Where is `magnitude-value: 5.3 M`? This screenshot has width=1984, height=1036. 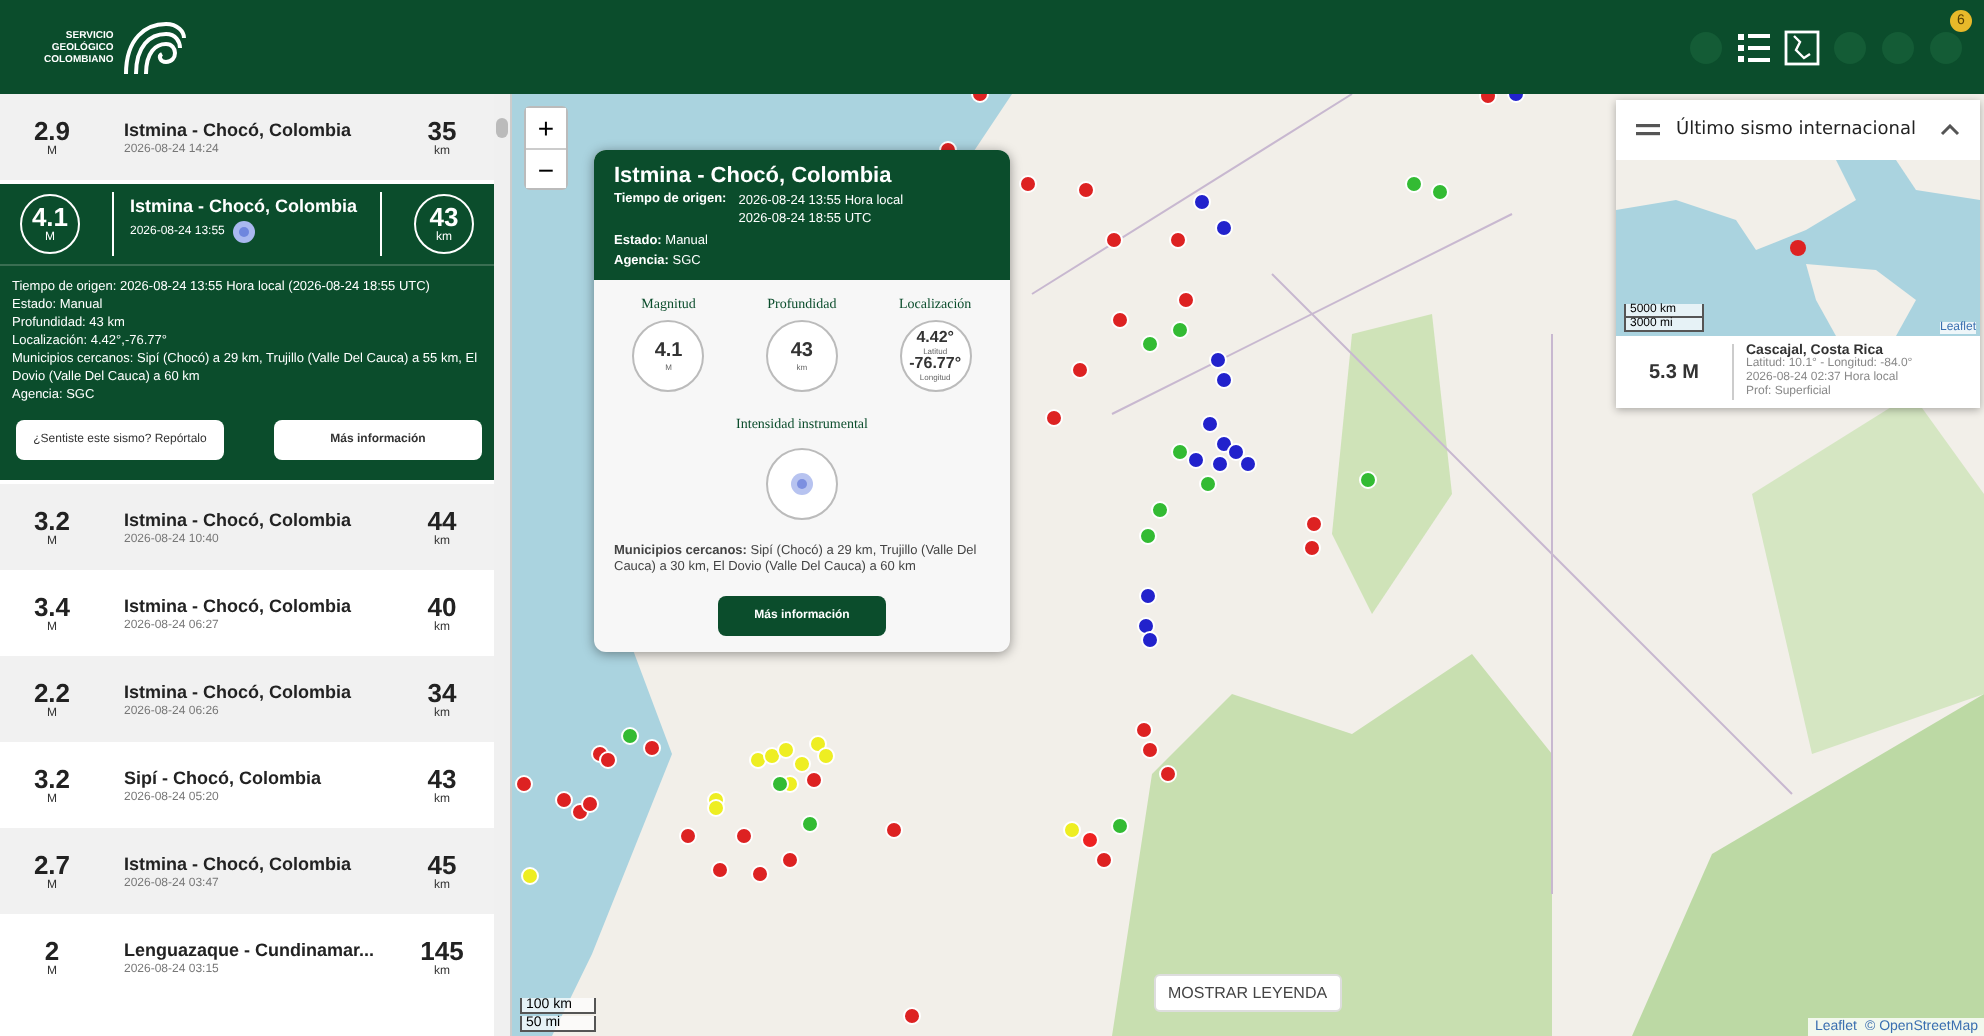 magnitude-value: 5.3 M is located at coordinates (1673, 372).